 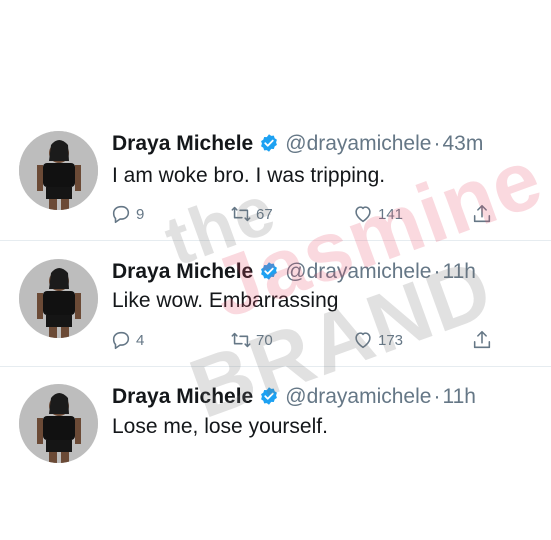 What do you see at coordinates (391, 340) in the screenshot?
I see `like-count: 173` at bounding box center [391, 340].